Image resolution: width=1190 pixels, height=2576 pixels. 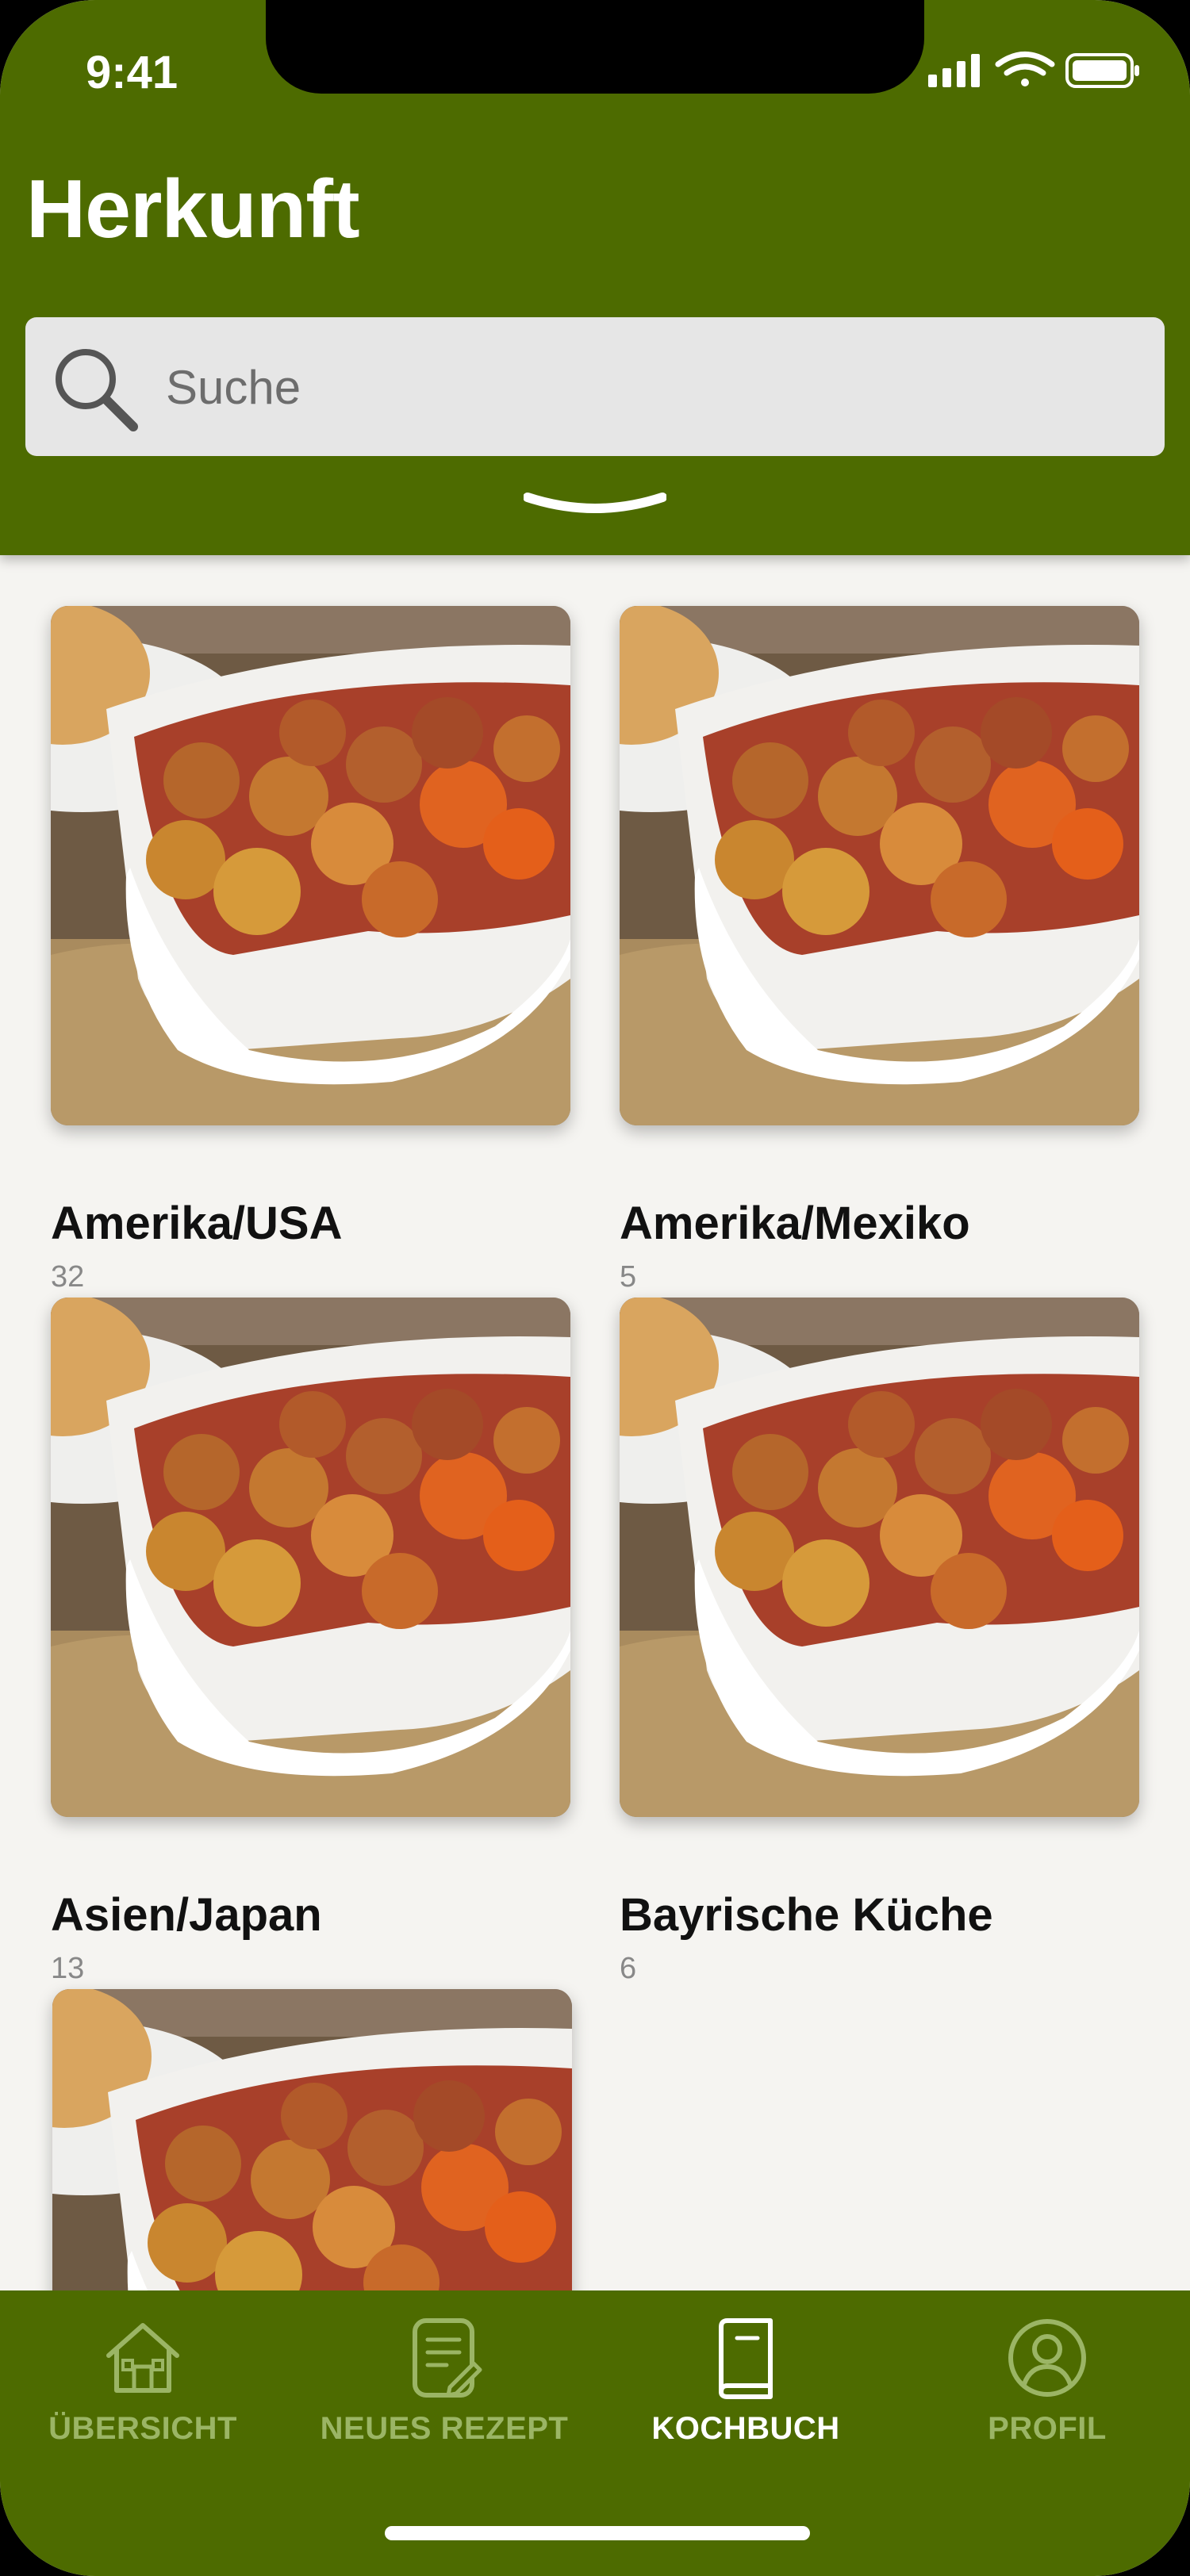 What do you see at coordinates (132, 72) in the screenshot?
I see `status-time: 9:41` at bounding box center [132, 72].